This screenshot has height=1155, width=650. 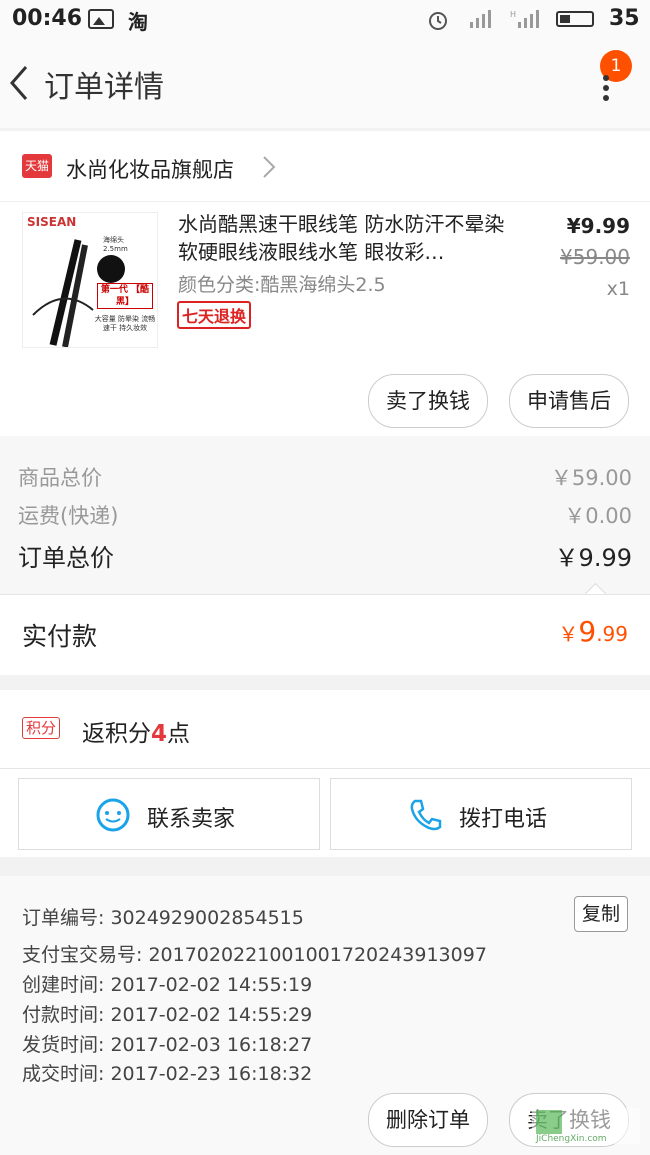 What do you see at coordinates (125, 323) in the screenshot?
I see `product-image-desc: 大容量 防晕染 流畅速干 持久妆效` at bounding box center [125, 323].